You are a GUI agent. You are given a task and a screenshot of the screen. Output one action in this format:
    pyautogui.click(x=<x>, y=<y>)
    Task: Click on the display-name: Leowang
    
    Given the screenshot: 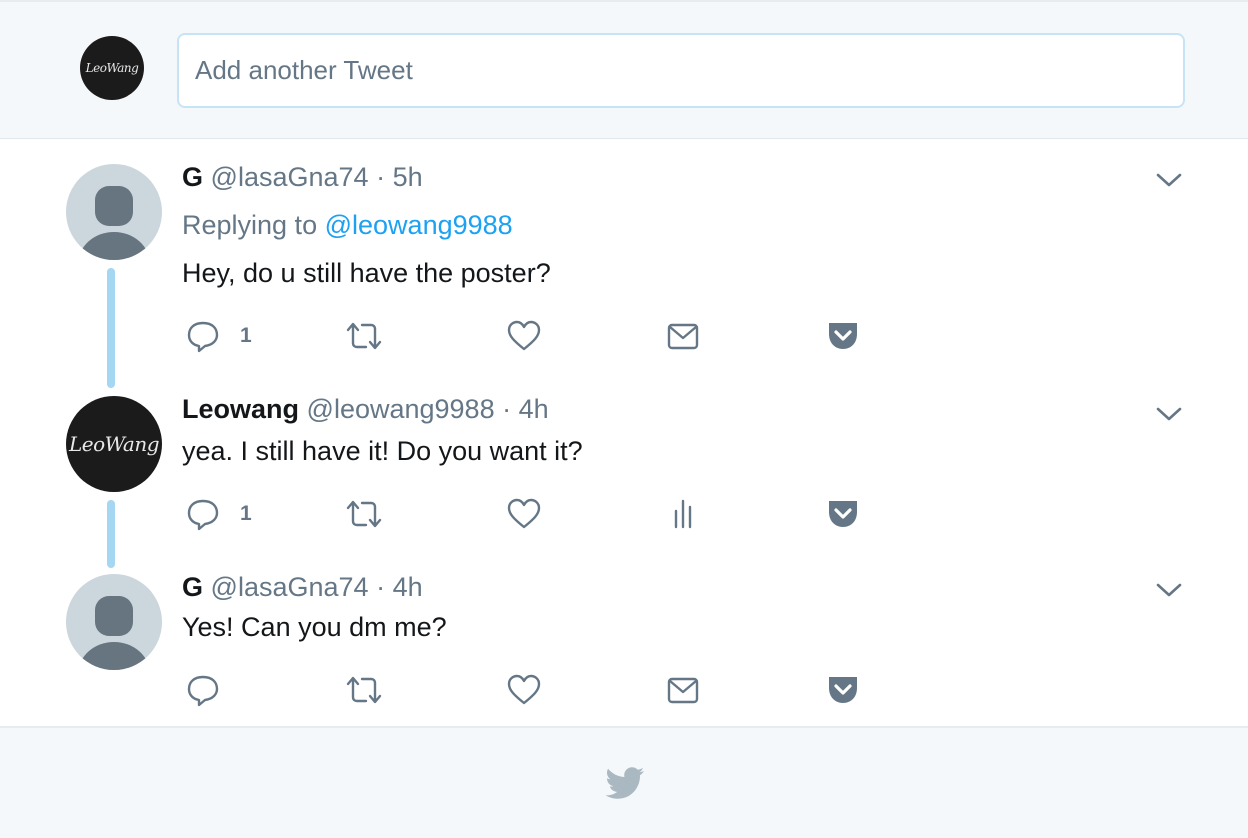 What is the action you would take?
    pyautogui.click(x=240, y=409)
    